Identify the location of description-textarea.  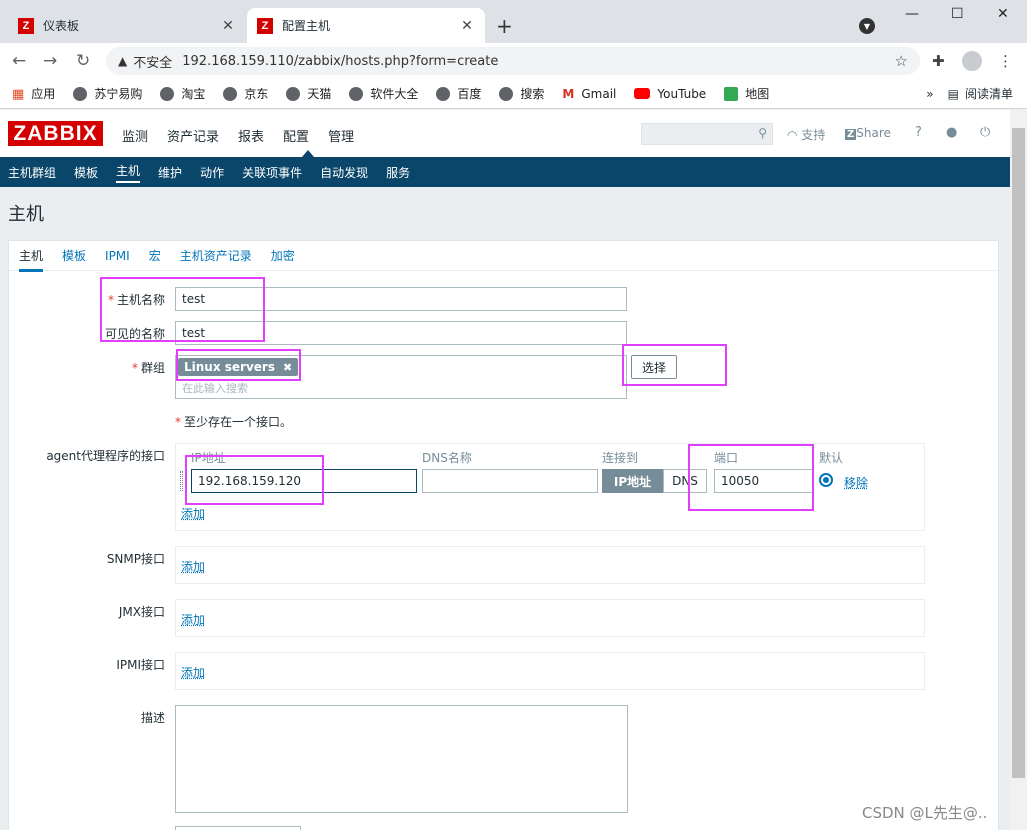
(401, 759).